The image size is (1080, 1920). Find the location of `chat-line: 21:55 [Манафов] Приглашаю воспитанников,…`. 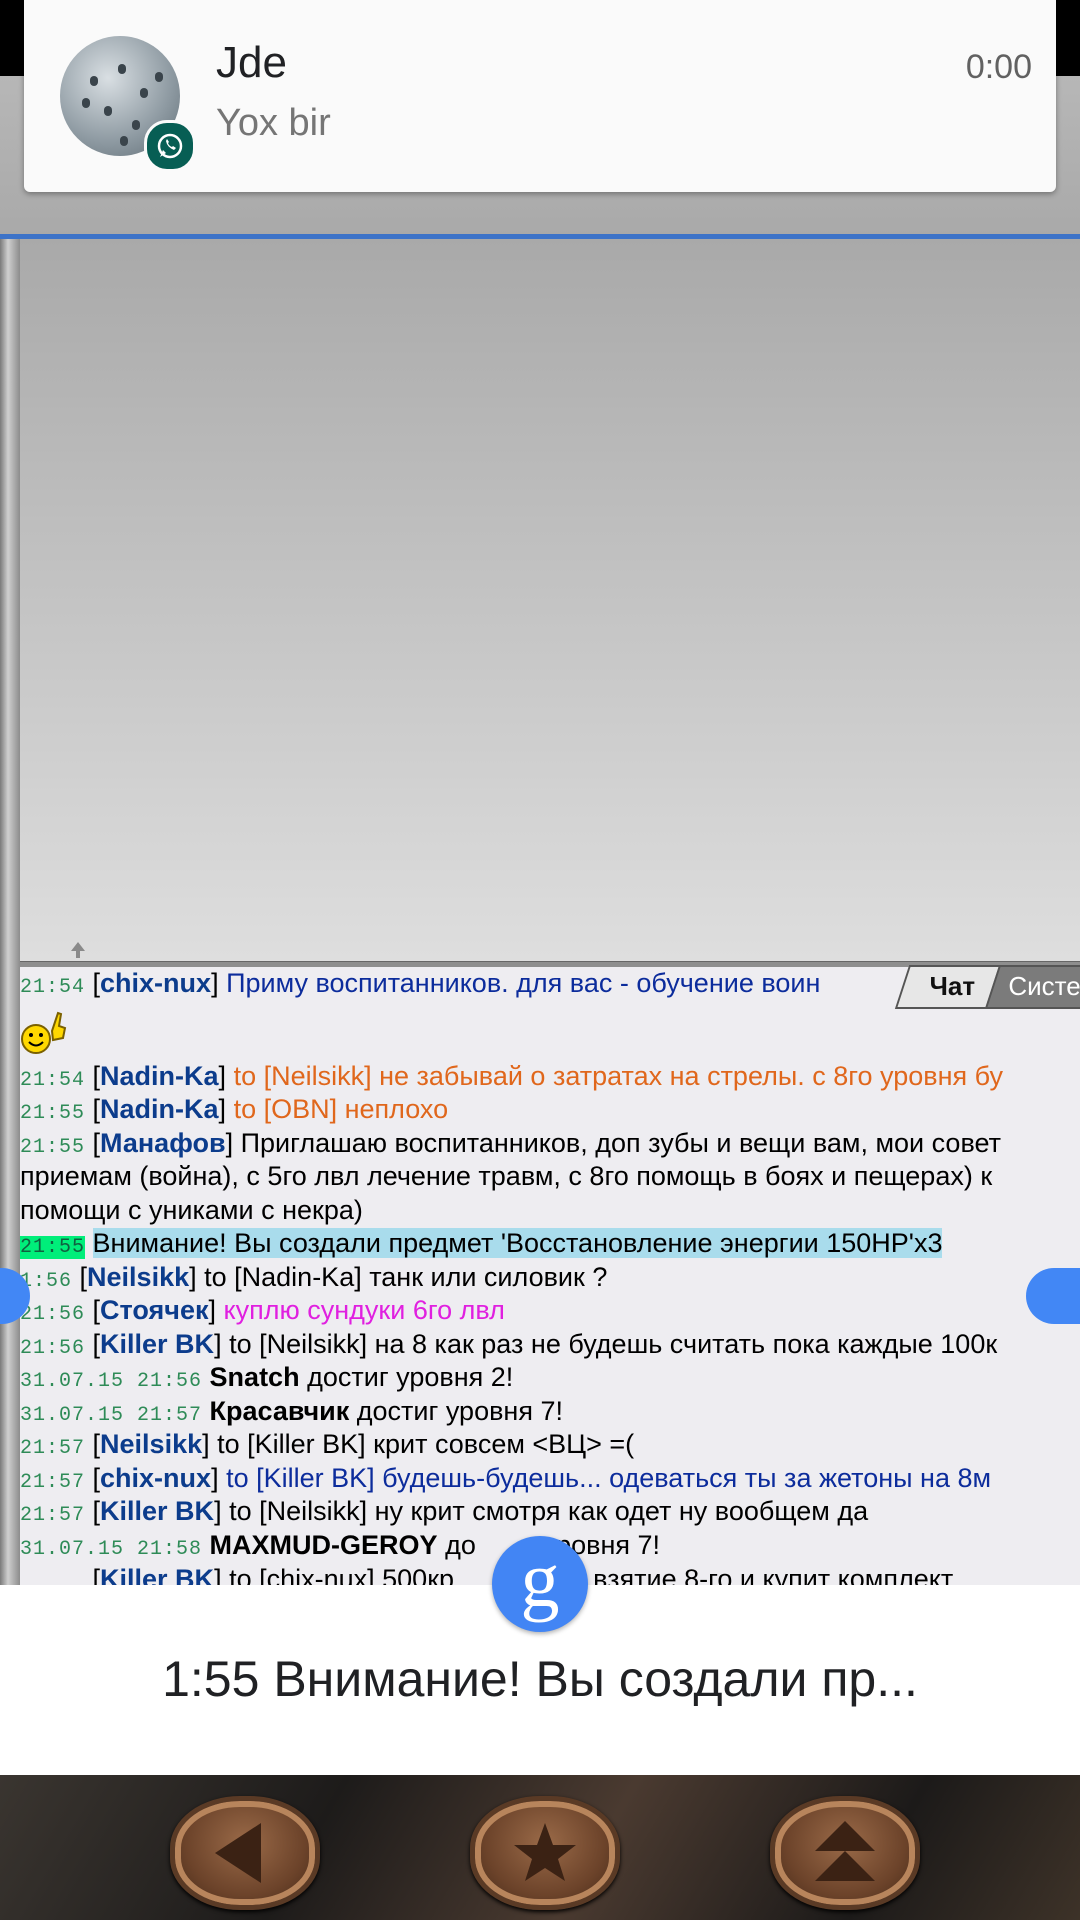

chat-line: 21:55 [Манафов] Приглашаю воспитанников,… is located at coordinates (510, 1143).